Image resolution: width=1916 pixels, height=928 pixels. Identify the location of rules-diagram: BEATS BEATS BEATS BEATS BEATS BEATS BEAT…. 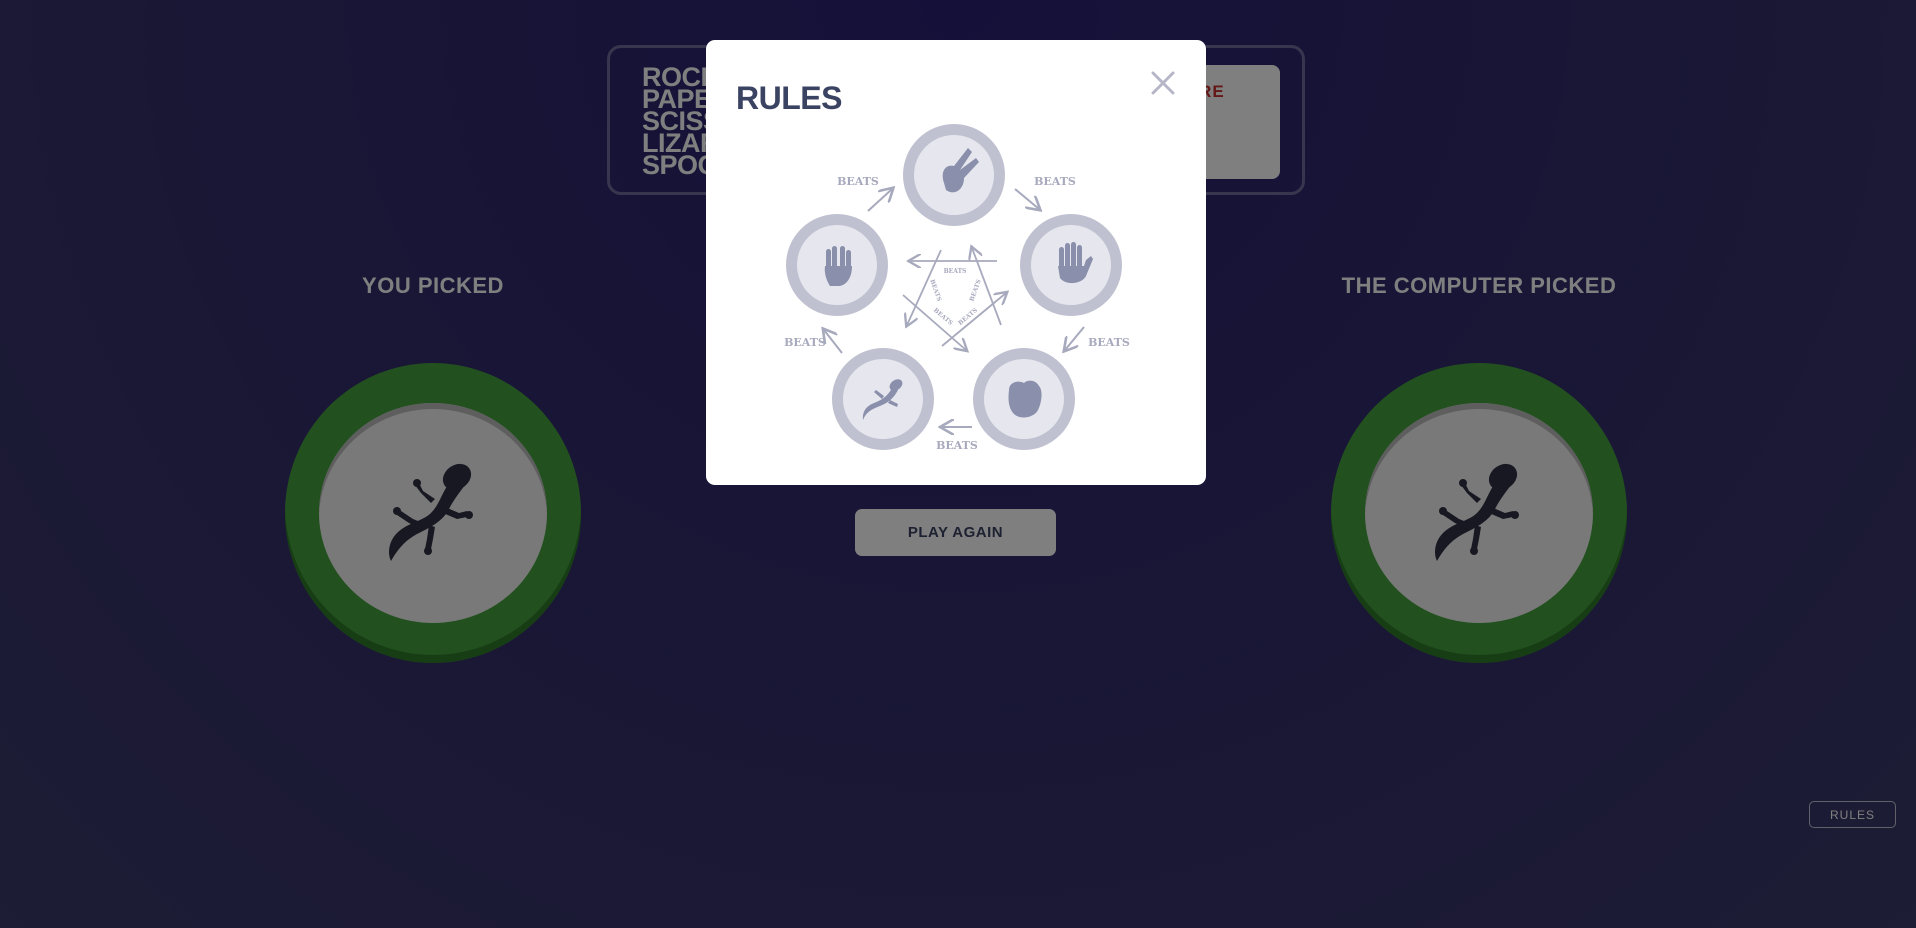
(957, 288).